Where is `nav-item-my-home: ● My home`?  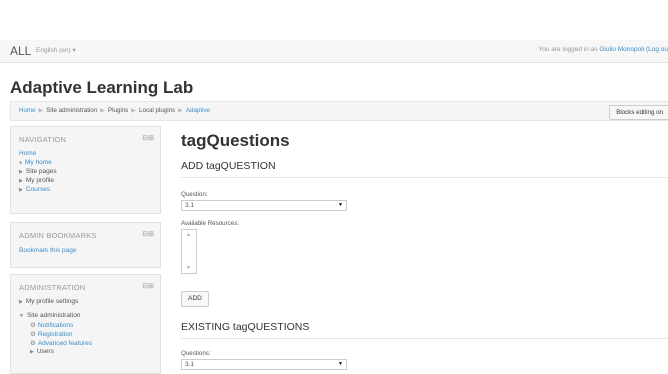
nav-item-my-home: ● My home is located at coordinates (35, 162).